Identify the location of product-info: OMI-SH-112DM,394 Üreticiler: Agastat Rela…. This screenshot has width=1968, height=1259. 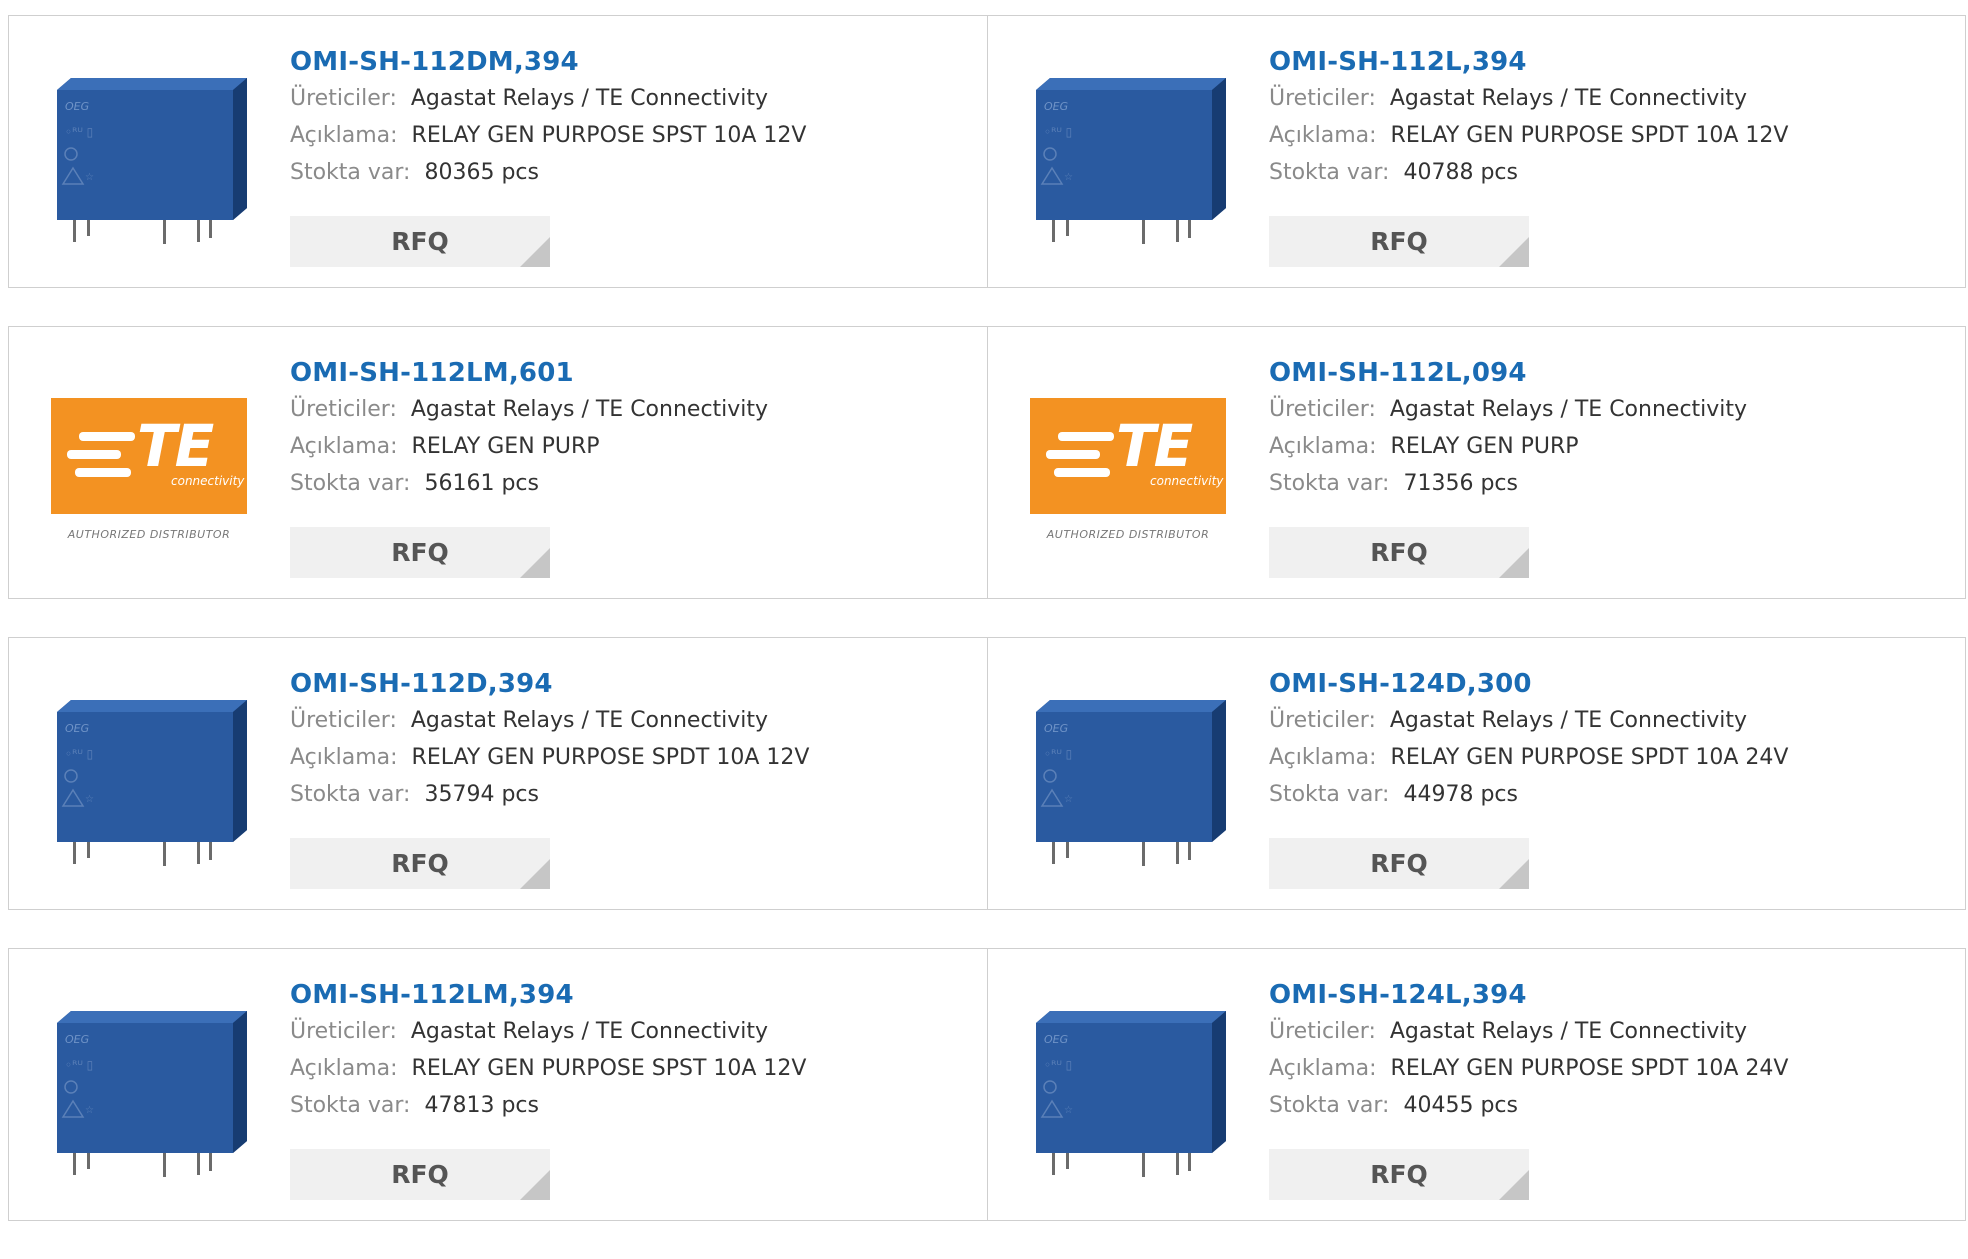
(548, 117).